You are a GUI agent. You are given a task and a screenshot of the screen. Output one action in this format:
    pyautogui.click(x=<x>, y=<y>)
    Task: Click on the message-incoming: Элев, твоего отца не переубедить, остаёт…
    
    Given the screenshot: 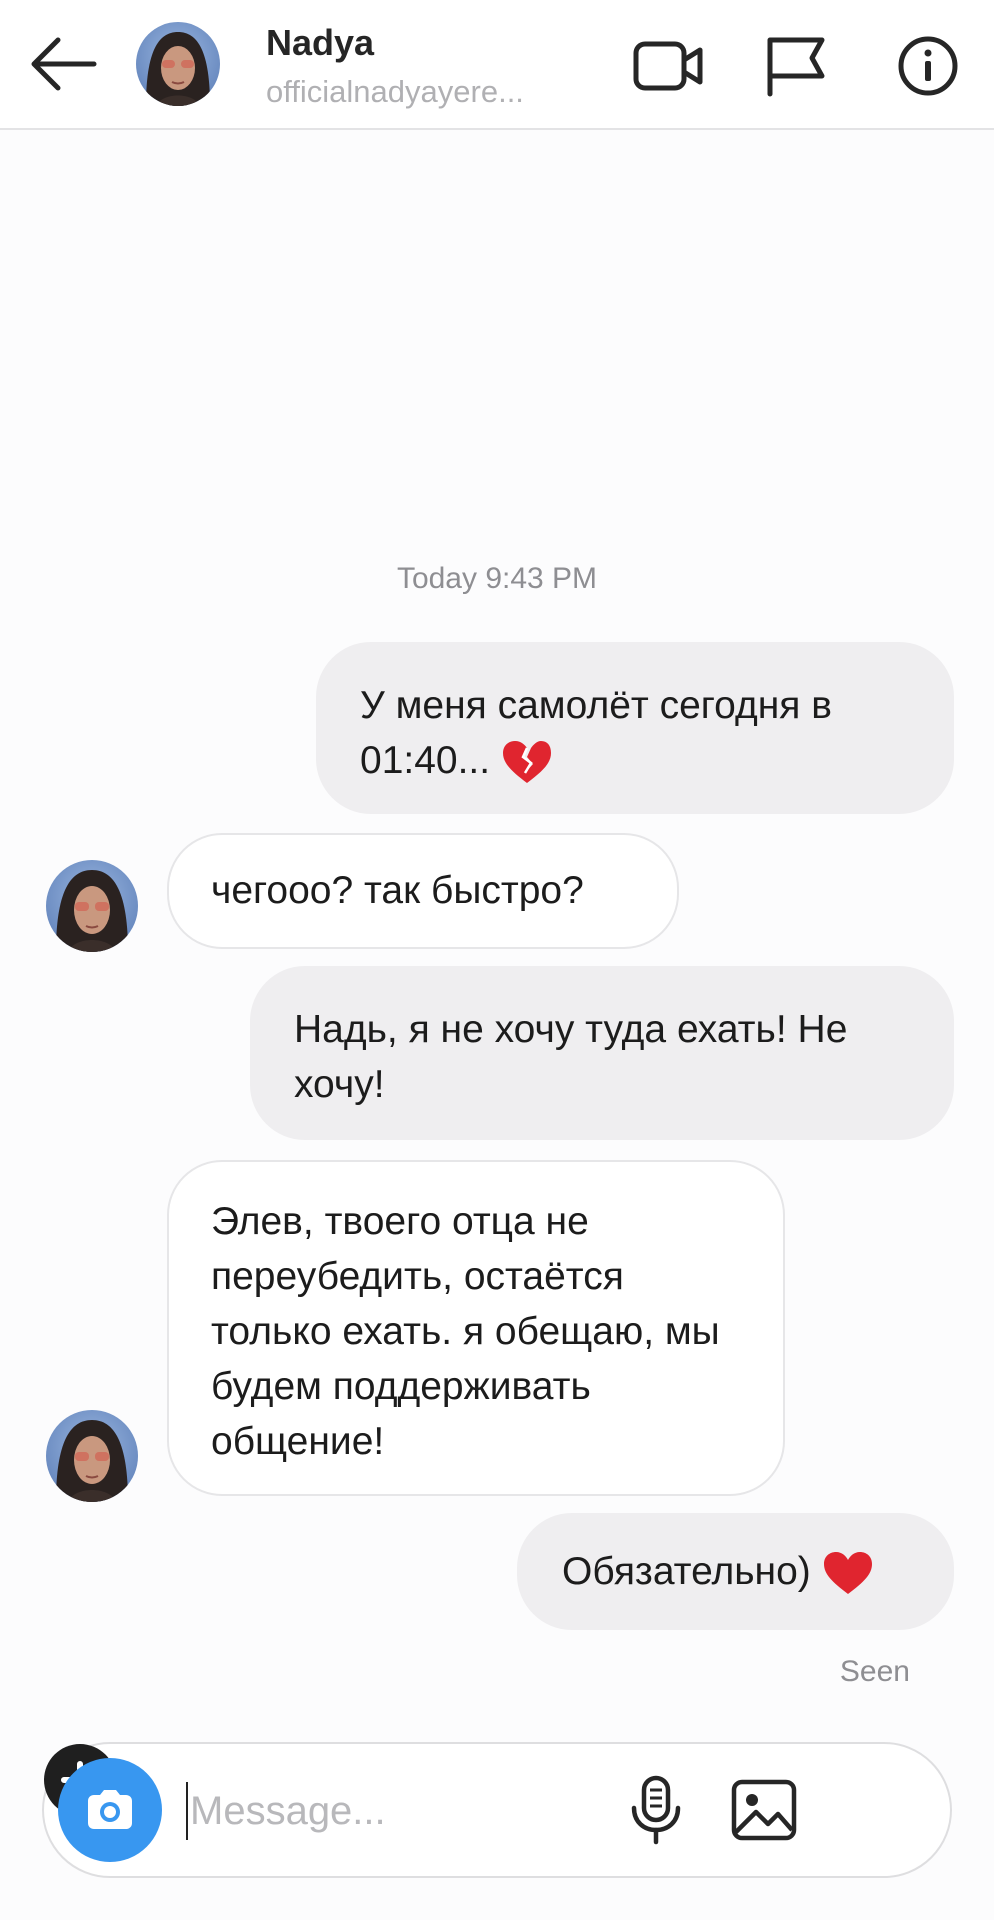 What is the action you would take?
    pyautogui.click(x=476, y=1328)
    